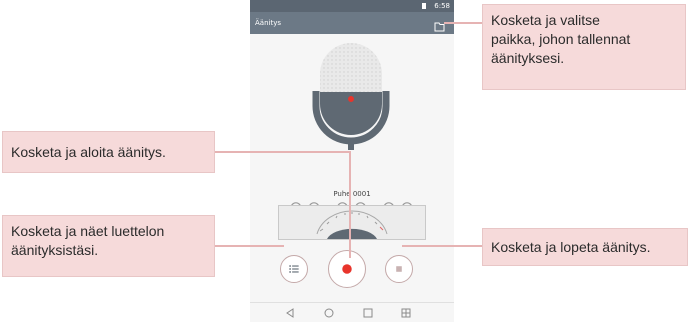  I want to click on recording-file-name: Puhe 0001, so click(352, 194).